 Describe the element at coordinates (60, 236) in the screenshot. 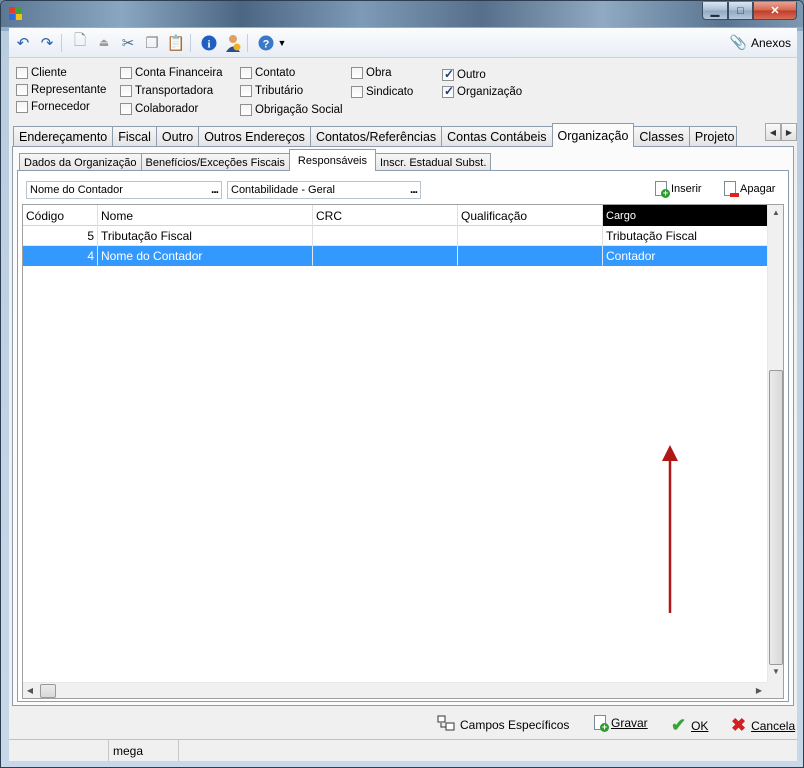

I see `cell-codigo: 5` at that location.